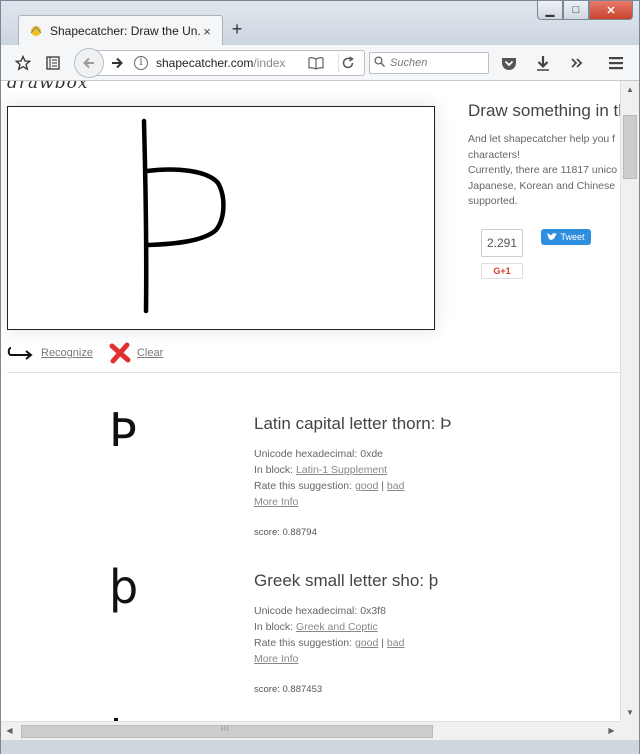 The image size is (640, 754). Describe the element at coordinates (48, 87) in the screenshot. I see `drawbox-logo: drawbox` at that location.